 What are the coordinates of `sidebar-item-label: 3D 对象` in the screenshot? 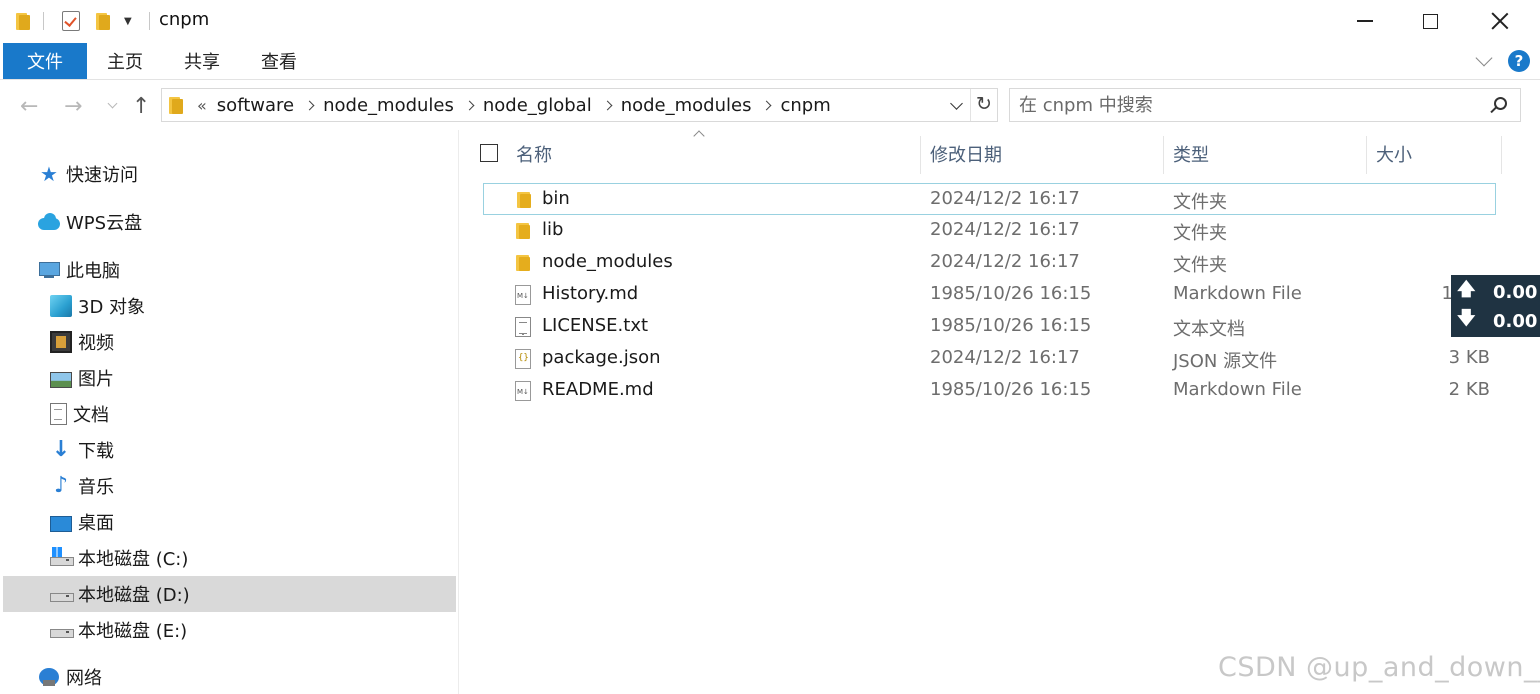 It's located at (112, 307).